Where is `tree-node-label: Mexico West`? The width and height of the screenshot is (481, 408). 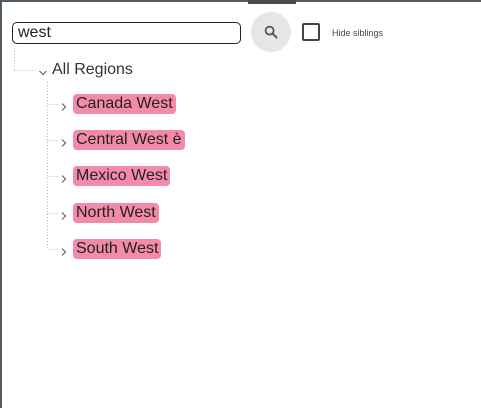
tree-node-label: Mexico West is located at coordinates (122, 176).